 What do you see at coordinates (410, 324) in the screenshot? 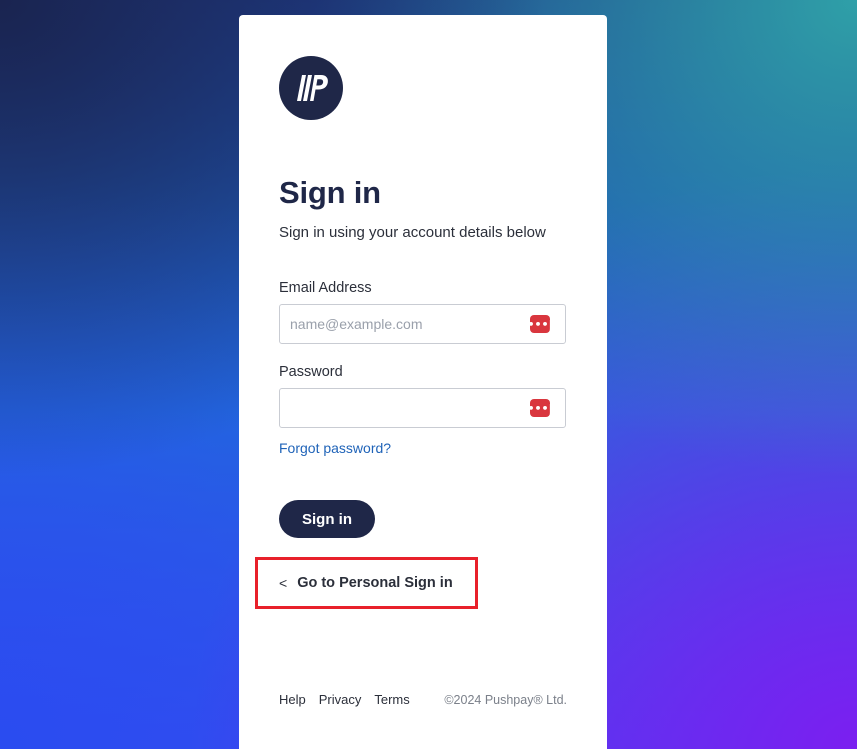
I see `email-input` at bounding box center [410, 324].